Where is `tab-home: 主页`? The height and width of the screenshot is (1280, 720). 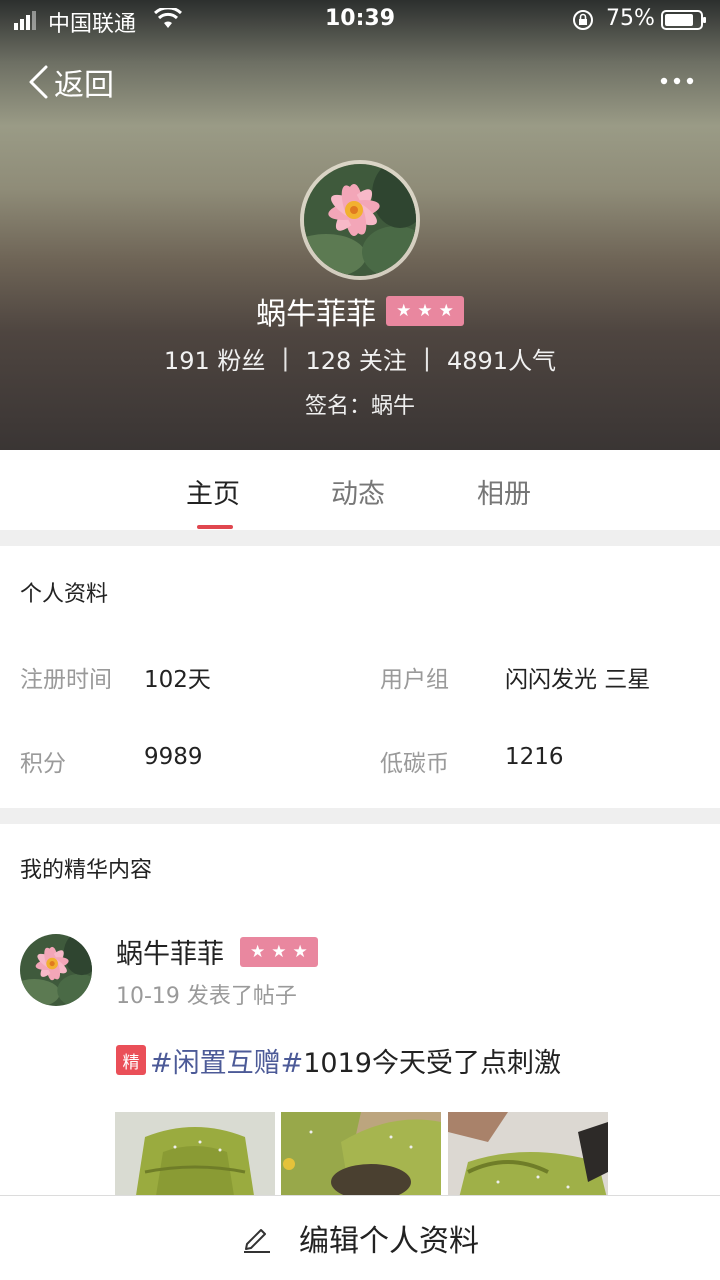
tab-home: 主页 is located at coordinates (213, 491).